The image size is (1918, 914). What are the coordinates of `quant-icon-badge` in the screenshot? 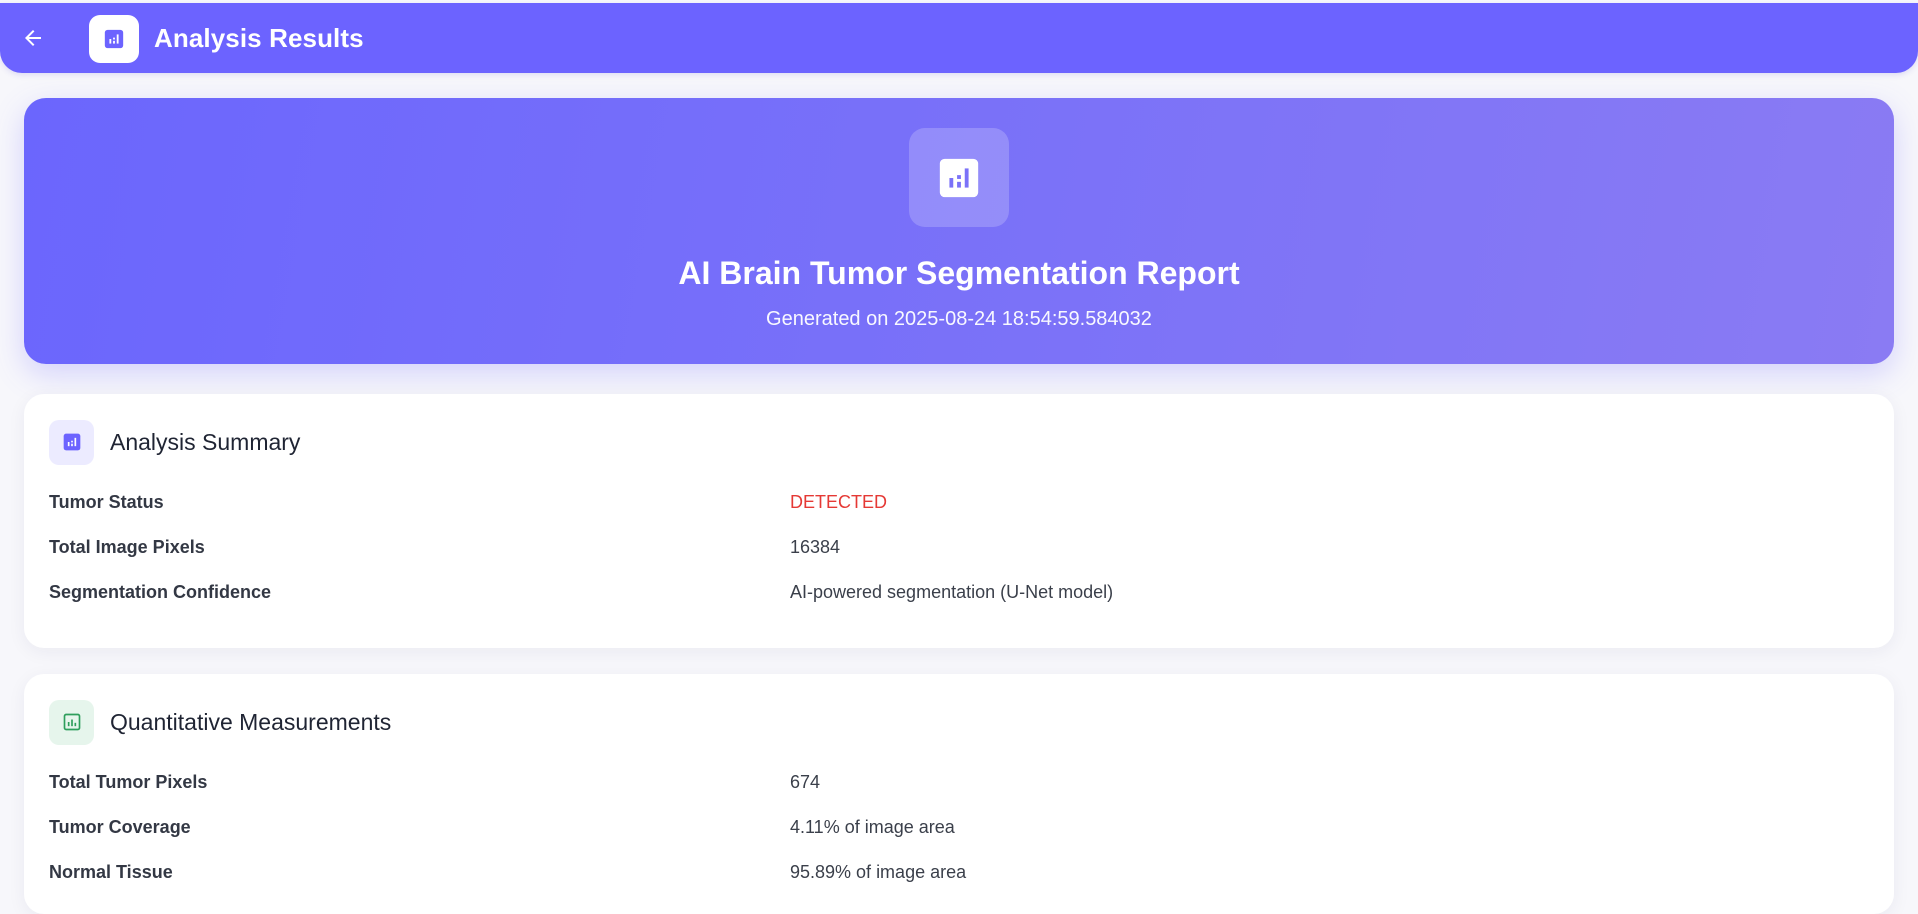 It's located at (71, 722).